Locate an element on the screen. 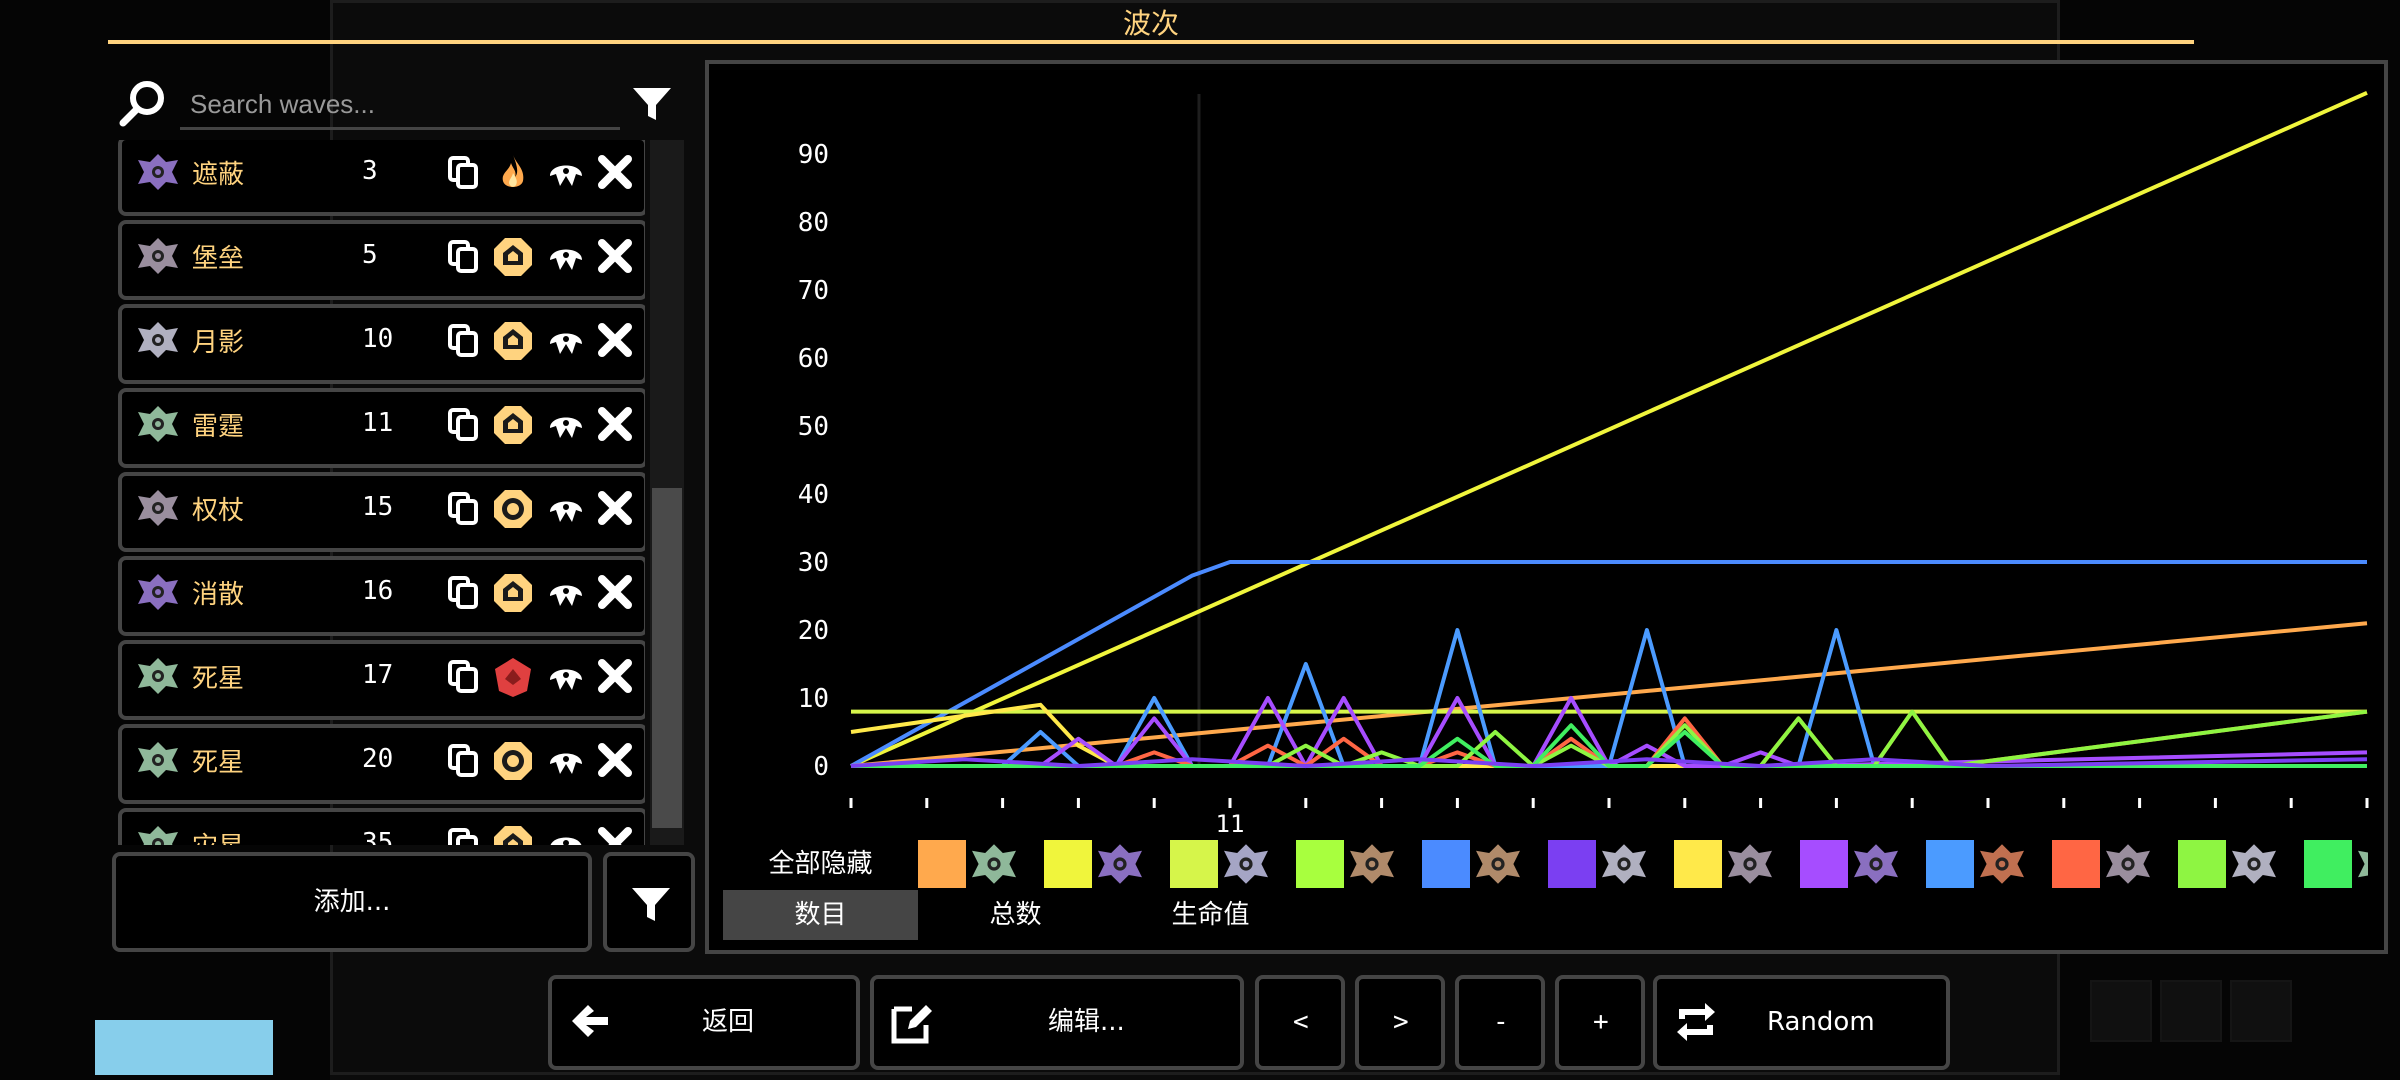  mode-tab: 数目 is located at coordinates (820, 915).